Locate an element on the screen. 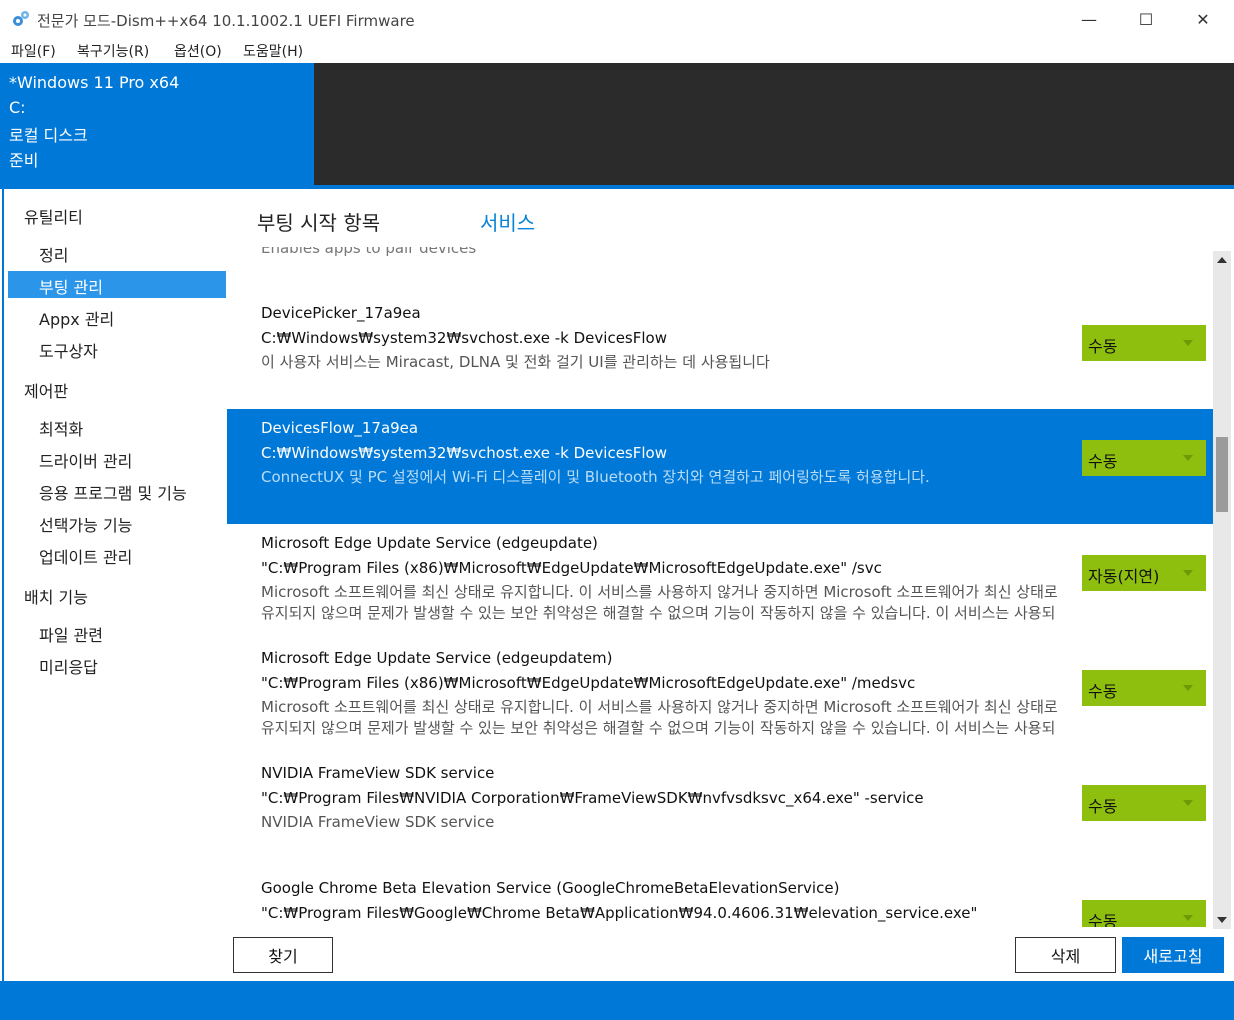  maximize-button: ☐ is located at coordinates (1146, 19).